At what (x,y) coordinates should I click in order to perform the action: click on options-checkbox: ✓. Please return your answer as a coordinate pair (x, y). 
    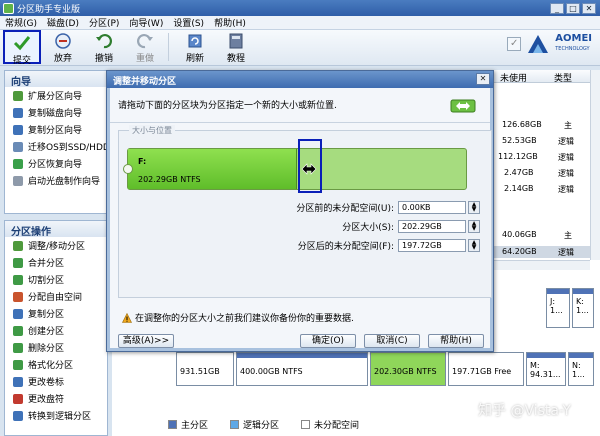
    Looking at the image, I should click on (514, 44).